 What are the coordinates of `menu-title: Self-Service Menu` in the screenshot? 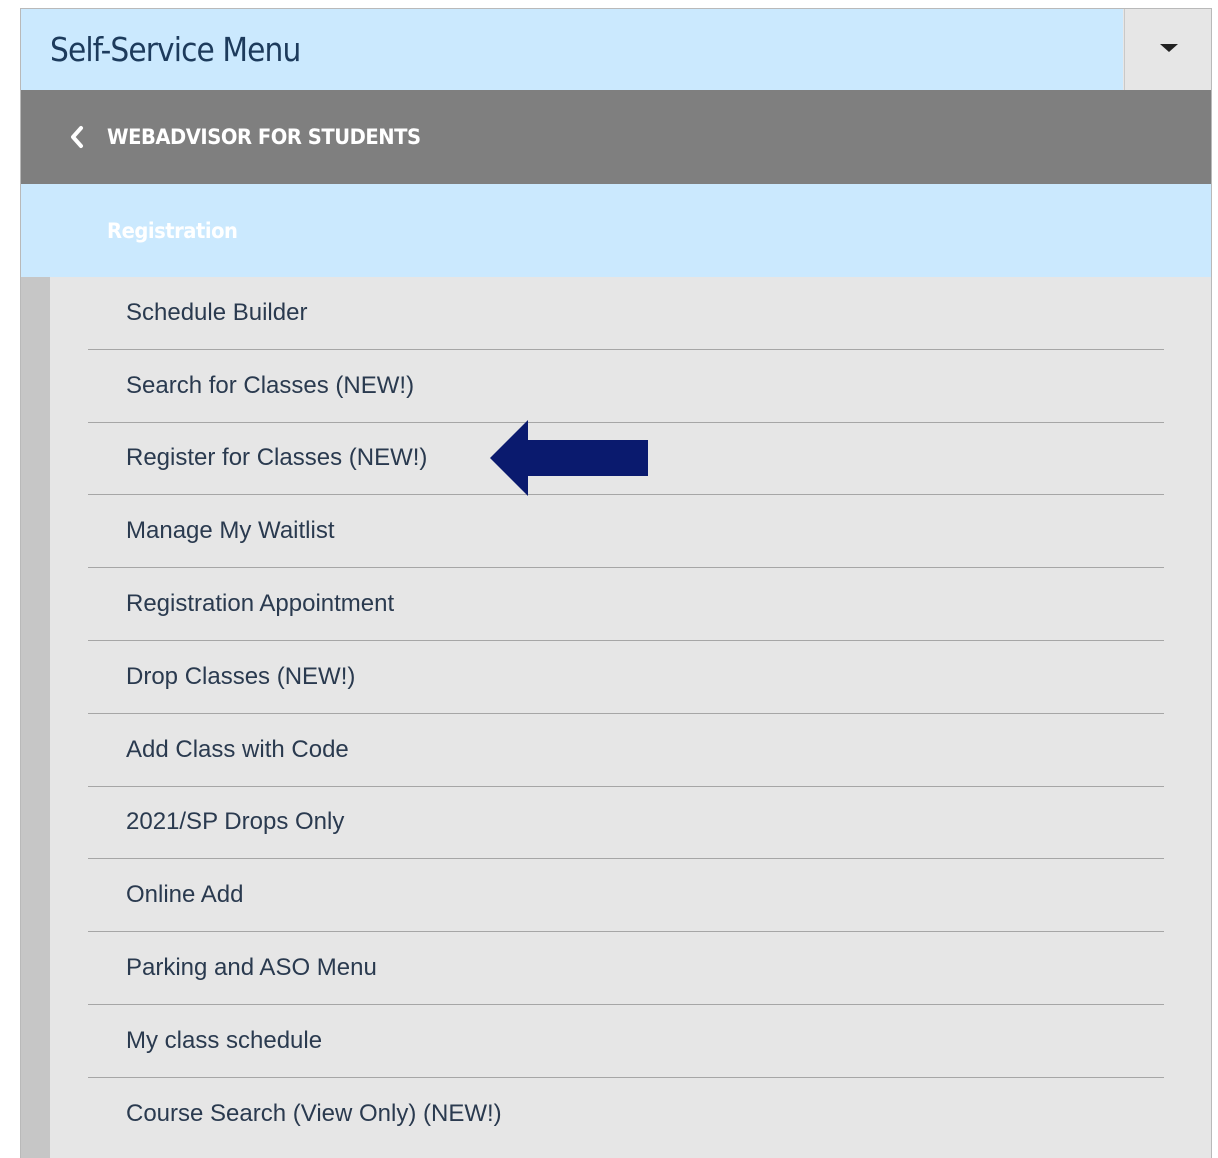 It's located at (175, 49).